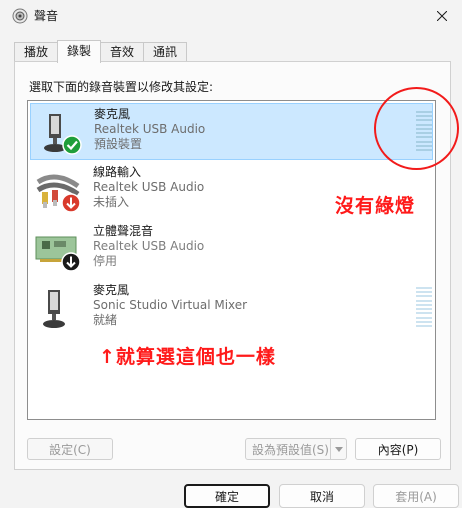 The height and width of the screenshot is (508, 462). I want to click on tab-communications: 通訊, so click(165, 52).